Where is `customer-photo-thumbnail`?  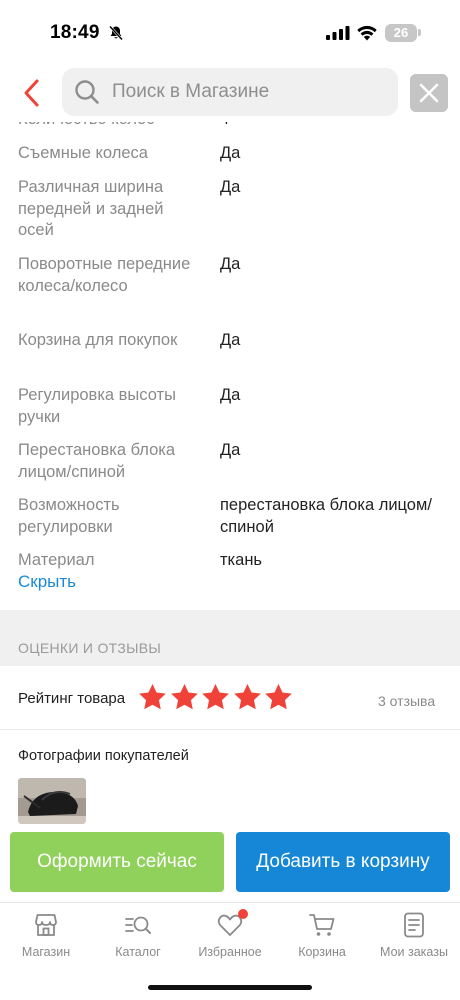 customer-photo-thumbnail is located at coordinates (52, 801).